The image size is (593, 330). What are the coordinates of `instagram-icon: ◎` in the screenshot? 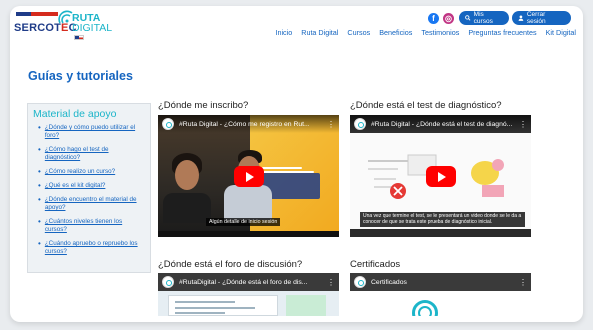 It's located at (448, 18).